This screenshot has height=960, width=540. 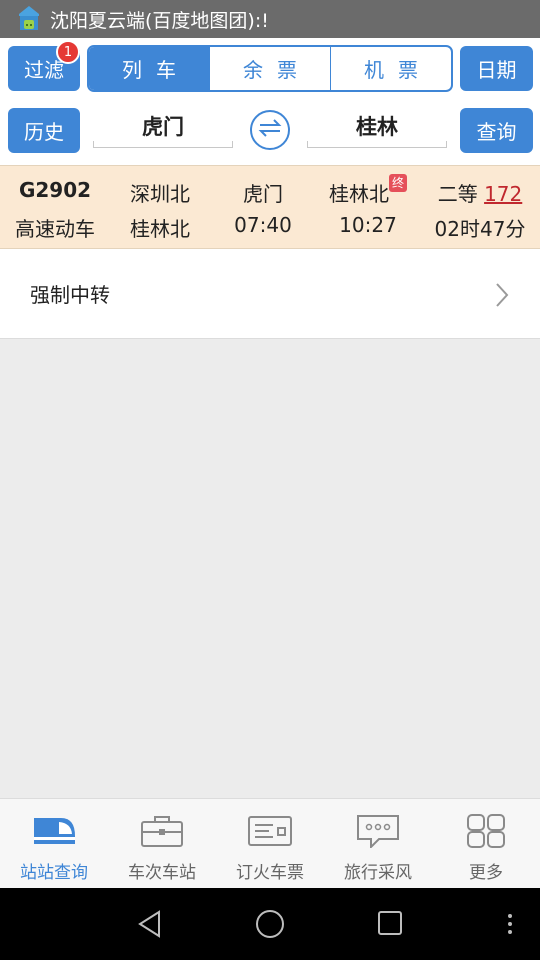 I want to click on seat-class: 二等, so click(x=457, y=194).